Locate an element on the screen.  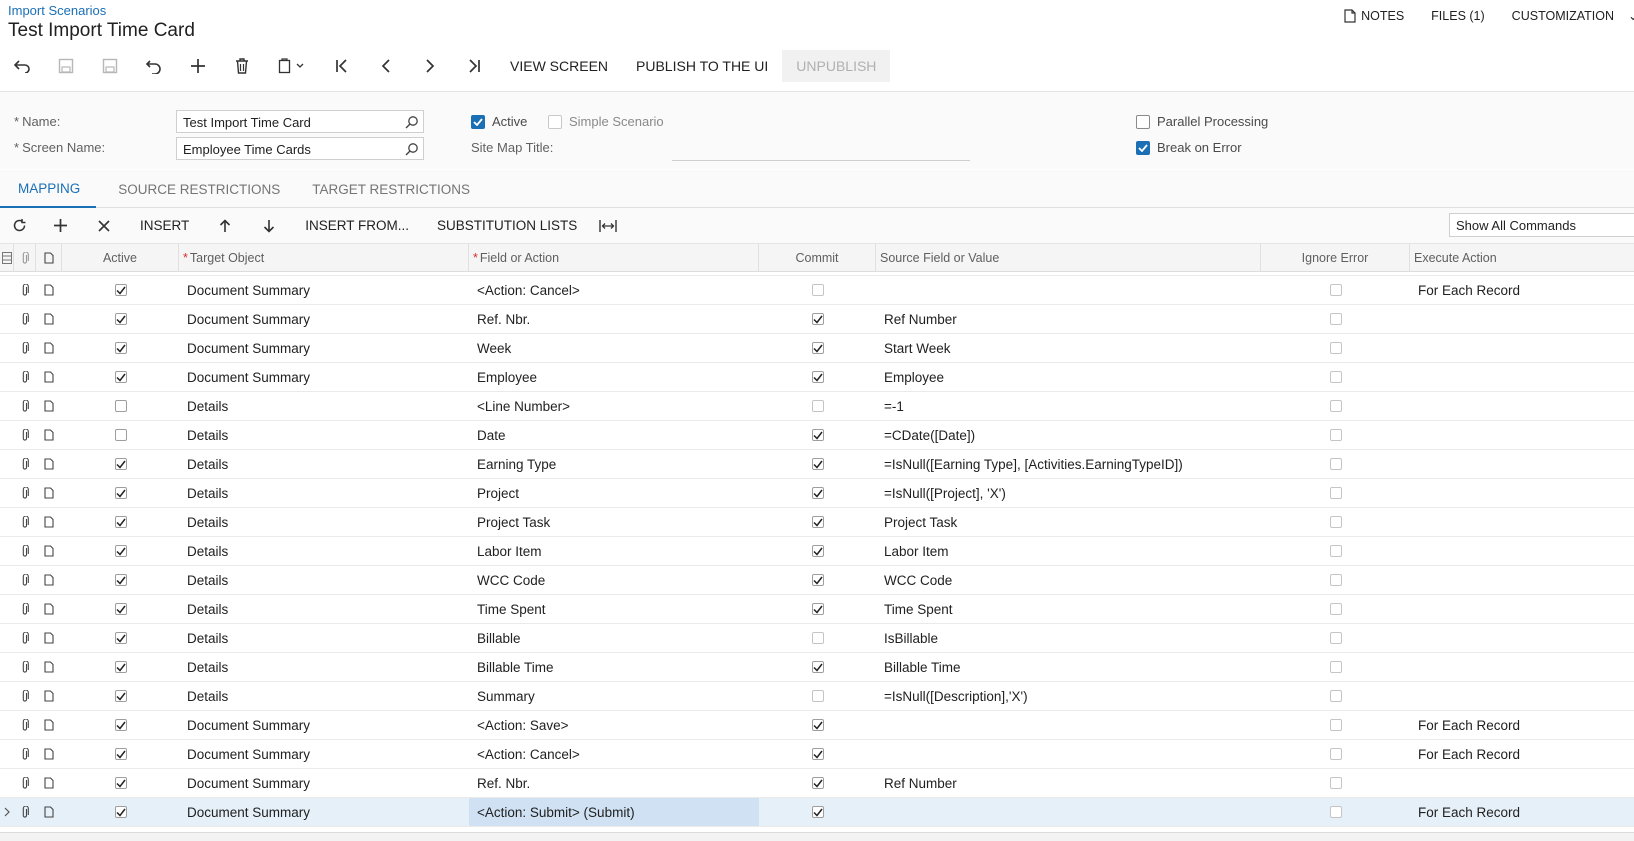
row-source-field: Project Task is located at coordinates (1068, 522).